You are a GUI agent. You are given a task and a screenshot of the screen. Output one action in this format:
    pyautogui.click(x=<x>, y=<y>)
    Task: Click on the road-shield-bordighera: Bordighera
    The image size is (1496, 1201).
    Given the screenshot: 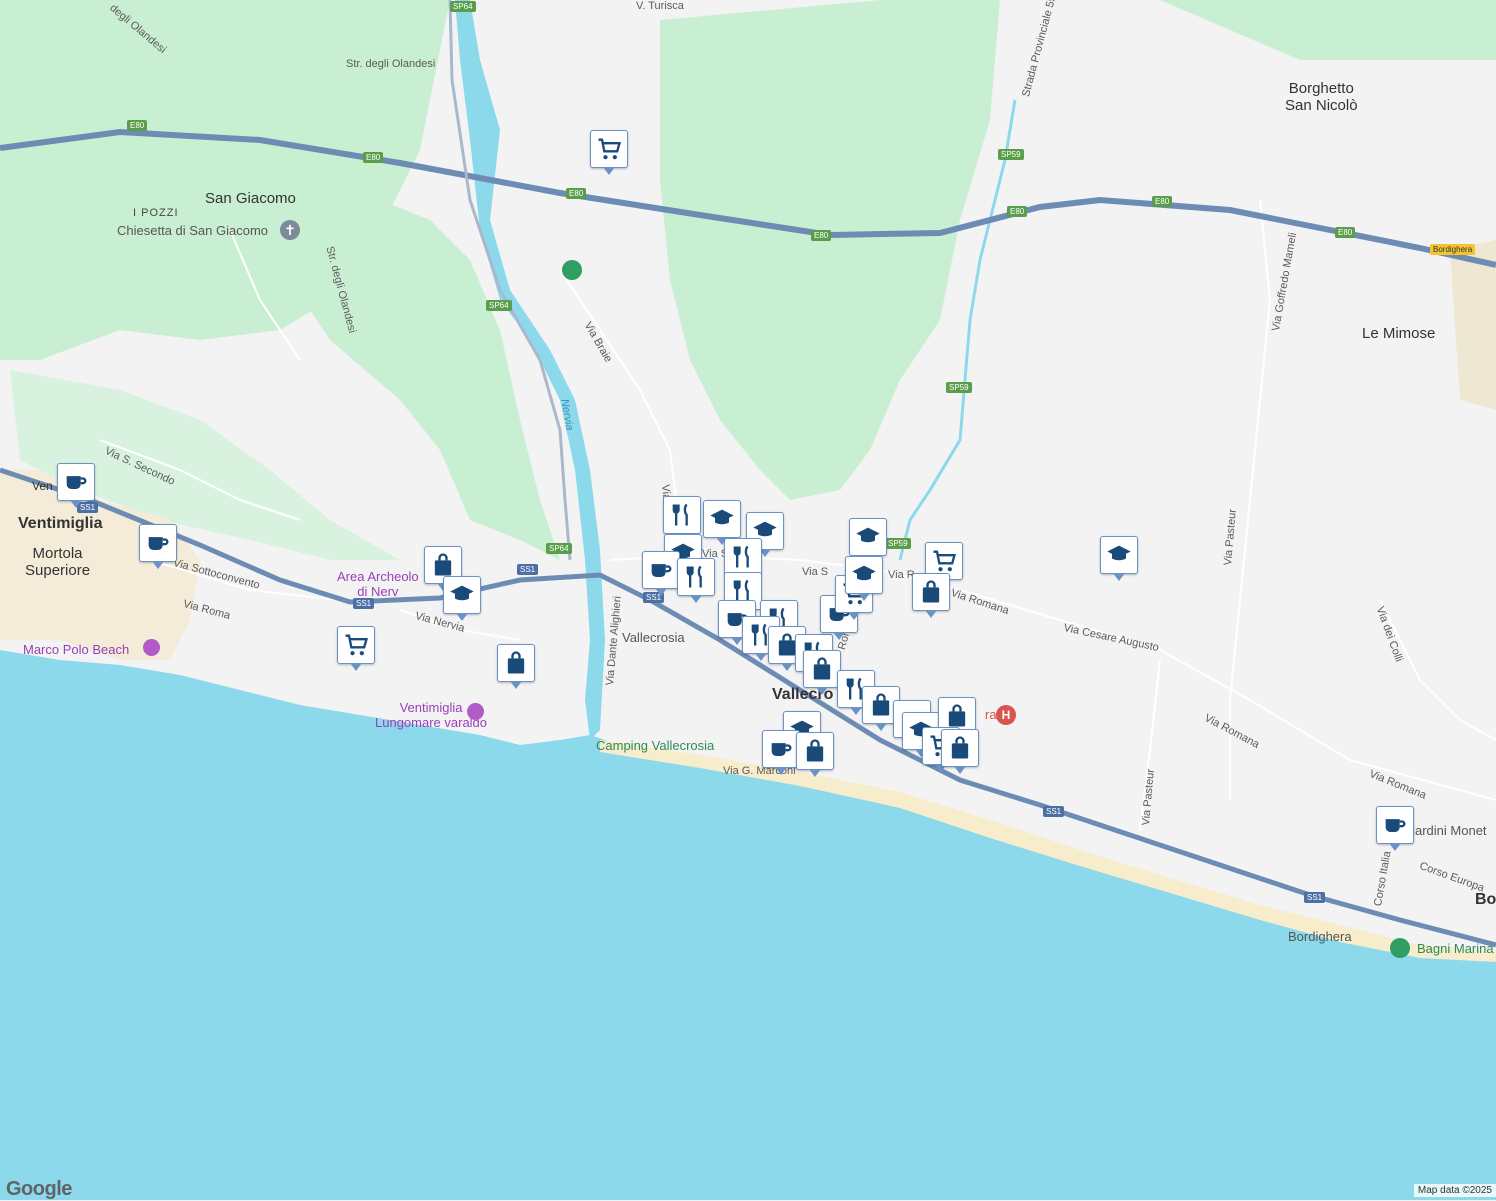 What is the action you would take?
    pyautogui.click(x=1453, y=249)
    